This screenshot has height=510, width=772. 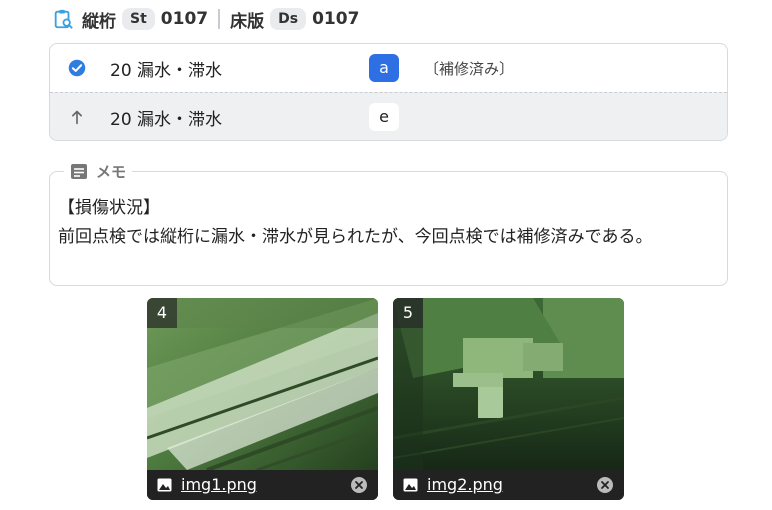 I want to click on element-header: 縦桁 St 0107 床版 Ds 0107, so click(x=205, y=19).